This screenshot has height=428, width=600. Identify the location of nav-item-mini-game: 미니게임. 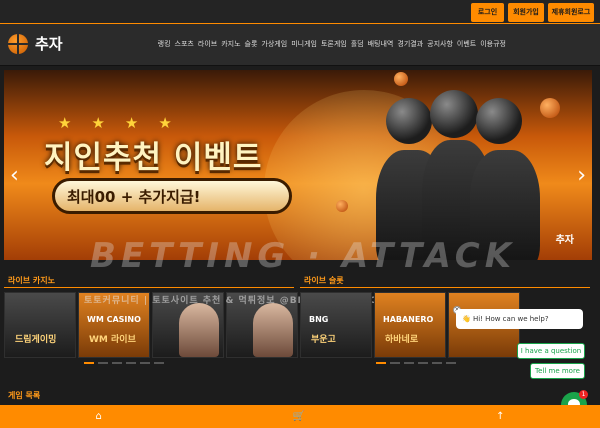
(304, 44).